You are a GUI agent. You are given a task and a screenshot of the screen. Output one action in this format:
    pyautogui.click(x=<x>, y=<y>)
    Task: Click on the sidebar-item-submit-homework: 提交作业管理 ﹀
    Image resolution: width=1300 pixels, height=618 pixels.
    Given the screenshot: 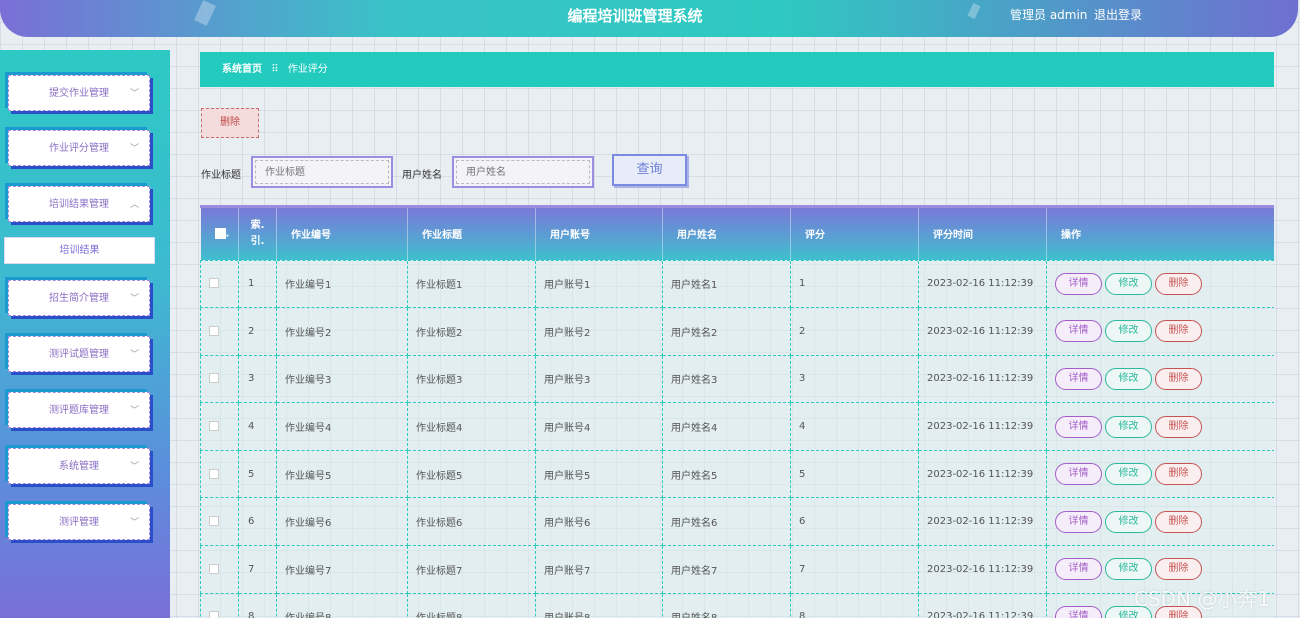 What is the action you would take?
    pyautogui.click(x=79, y=93)
    